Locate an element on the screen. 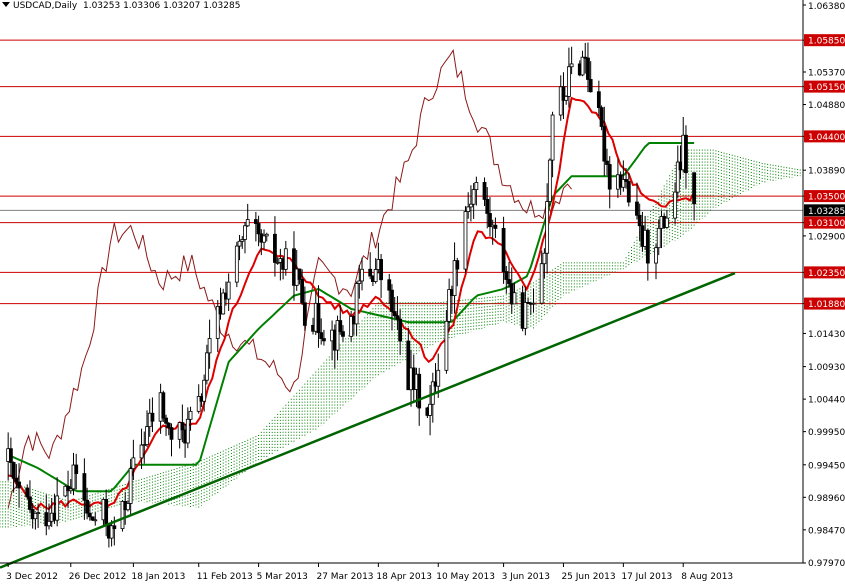 Image resolution: width=845 pixels, height=587 pixels. price-tick-label: 0.99450 is located at coordinates (826, 466).